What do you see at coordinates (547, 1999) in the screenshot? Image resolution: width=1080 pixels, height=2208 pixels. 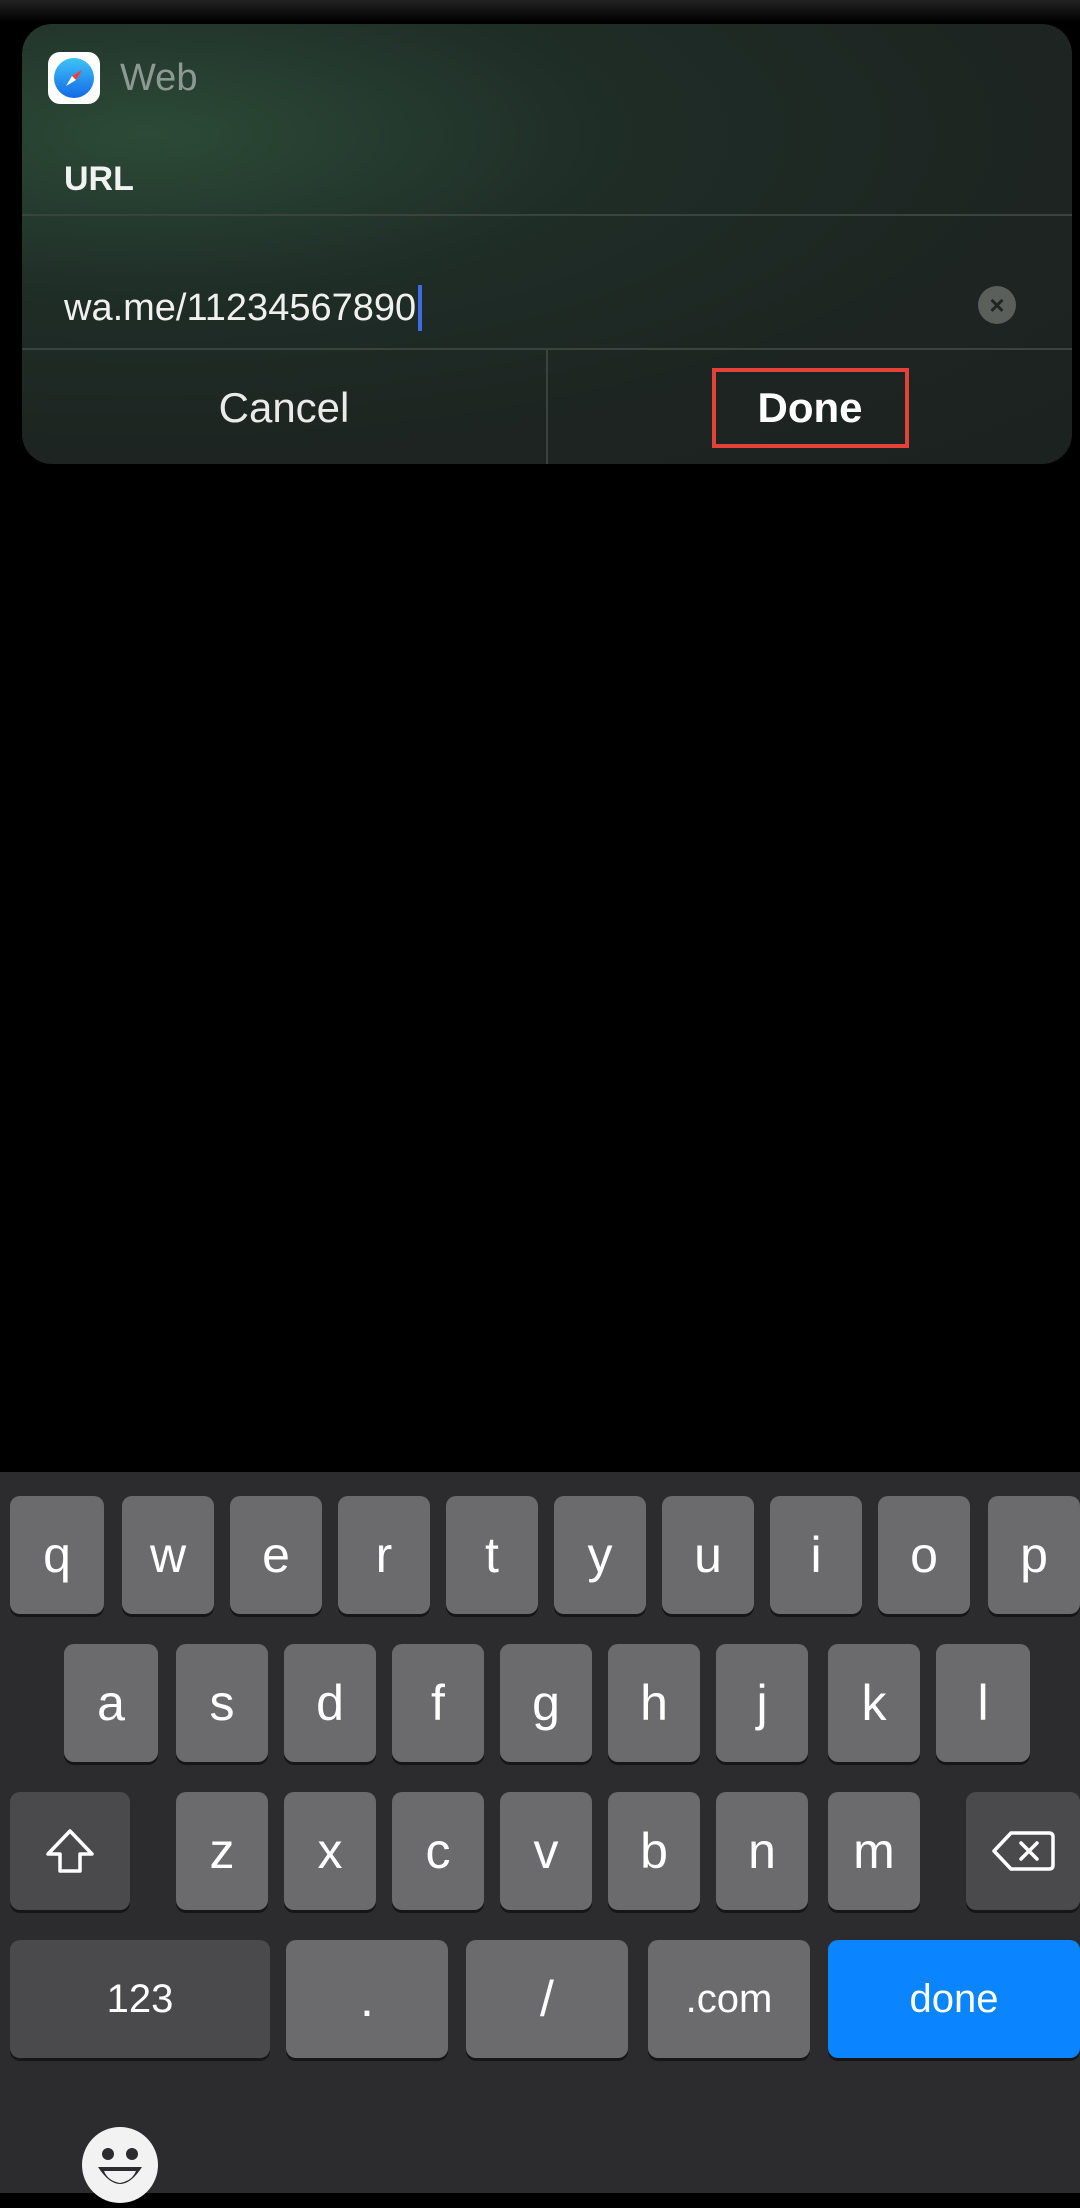 I see `slash-key: /` at bounding box center [547, 1999].